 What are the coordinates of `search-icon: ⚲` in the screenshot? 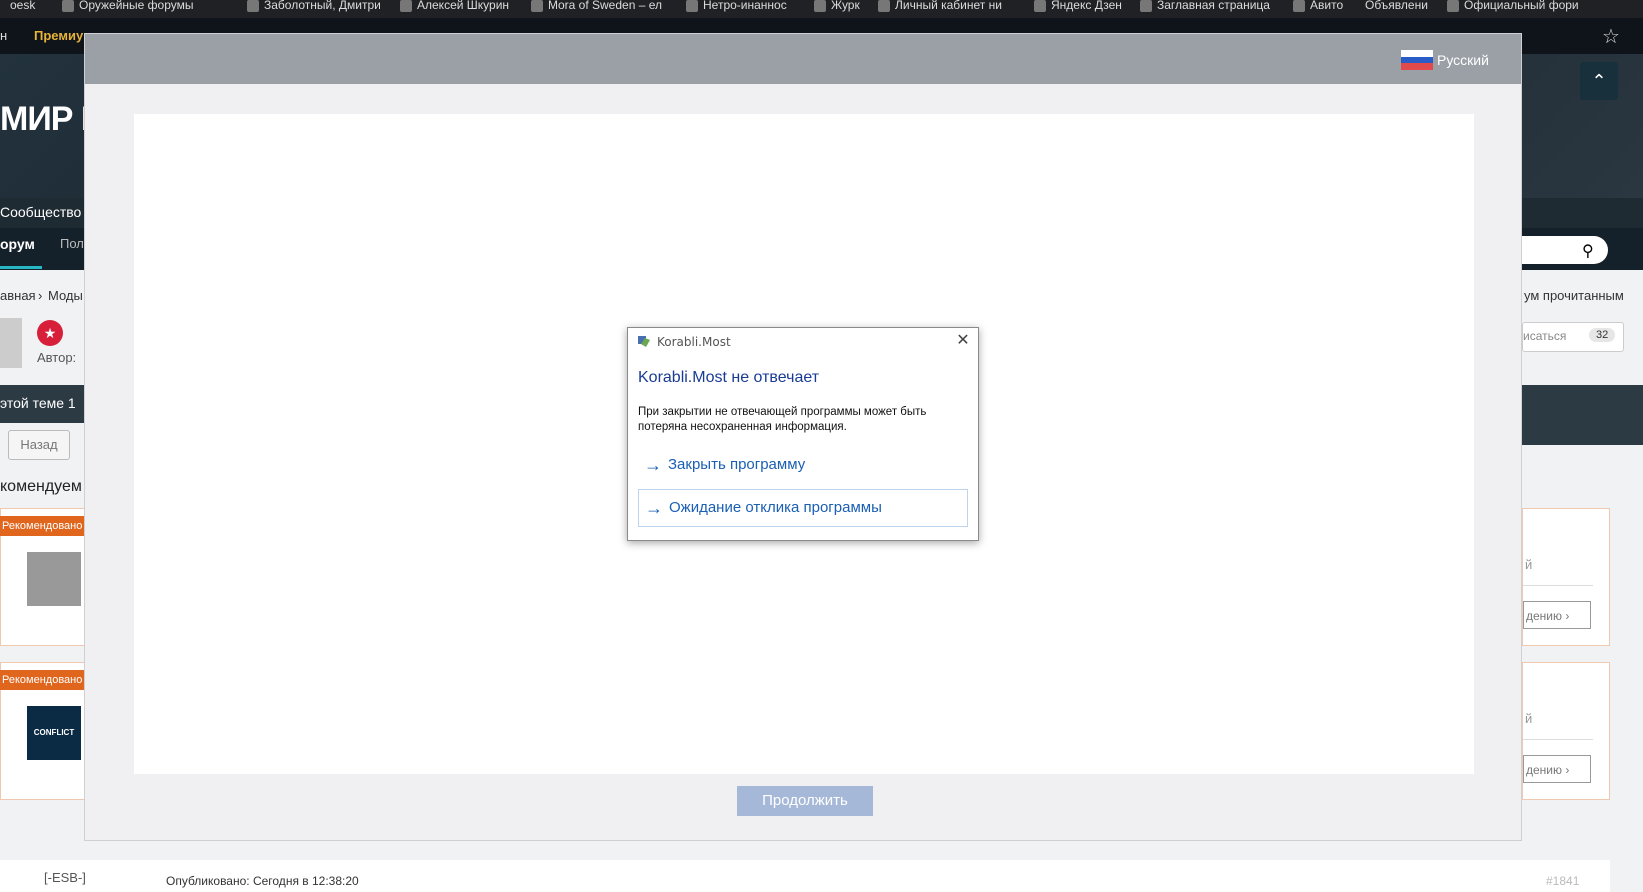 It's located at (1588, 251).